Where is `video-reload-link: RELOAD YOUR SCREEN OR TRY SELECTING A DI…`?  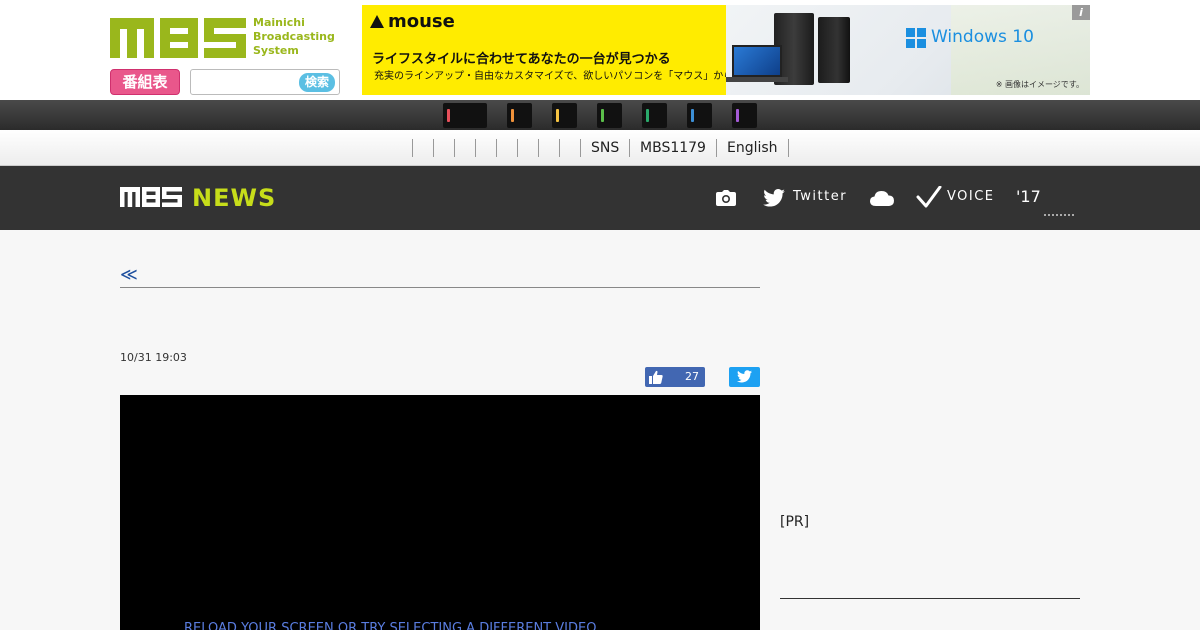 video-reload-link: RELOAD YOUR SCREEN OR TRY SELECTING A DI… is located at coordinates (390, 625).